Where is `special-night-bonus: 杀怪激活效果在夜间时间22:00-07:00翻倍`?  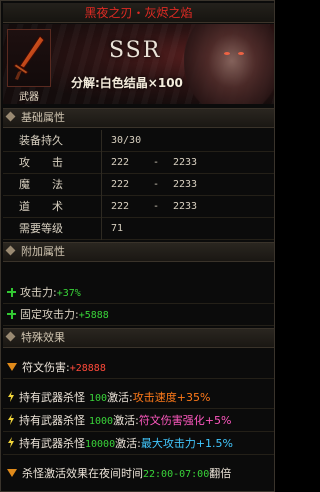 special-night-bonus: 杀怪激活效果在夜间时间22:00-07:00翻倍 is located at coordinates (138, 474).